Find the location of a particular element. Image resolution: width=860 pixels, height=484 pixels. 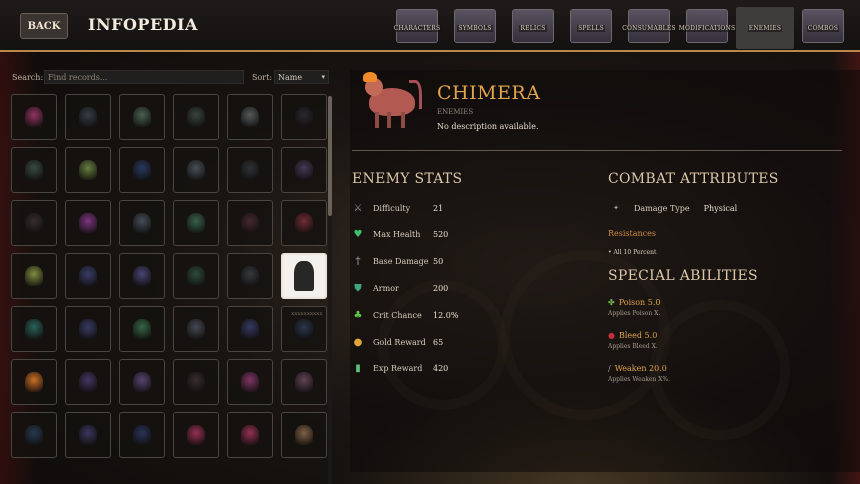

ability-description: Applies Weaken X%. is located at coordinates (639, 379).